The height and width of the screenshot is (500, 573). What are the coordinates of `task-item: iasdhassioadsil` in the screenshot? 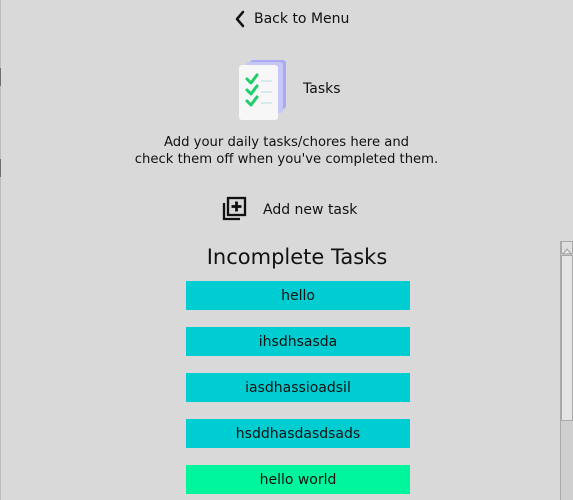 It's located at (298, 387).